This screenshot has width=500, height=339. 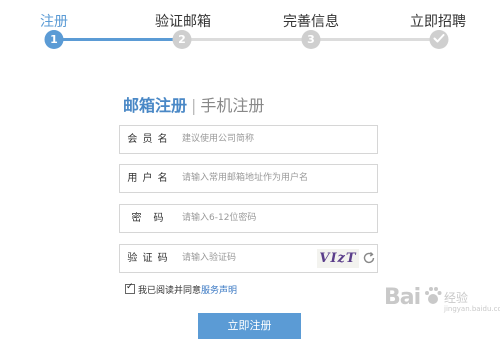 I want to click on agreement-text: 我已阅读并同意, so click(x=170, y=291).